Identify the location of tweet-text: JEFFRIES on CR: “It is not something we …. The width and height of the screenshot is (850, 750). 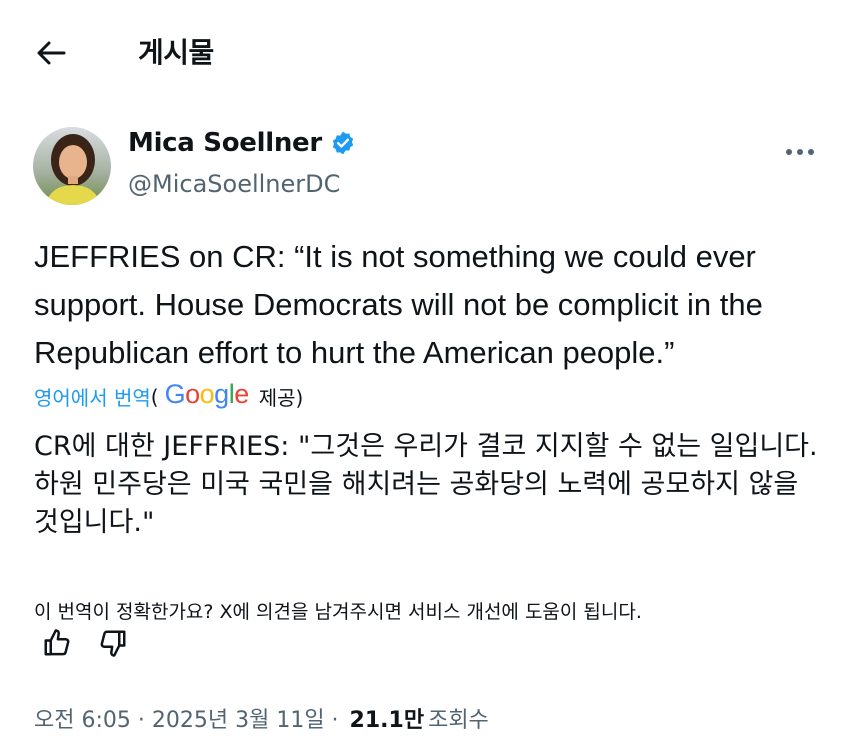
(398, 304).